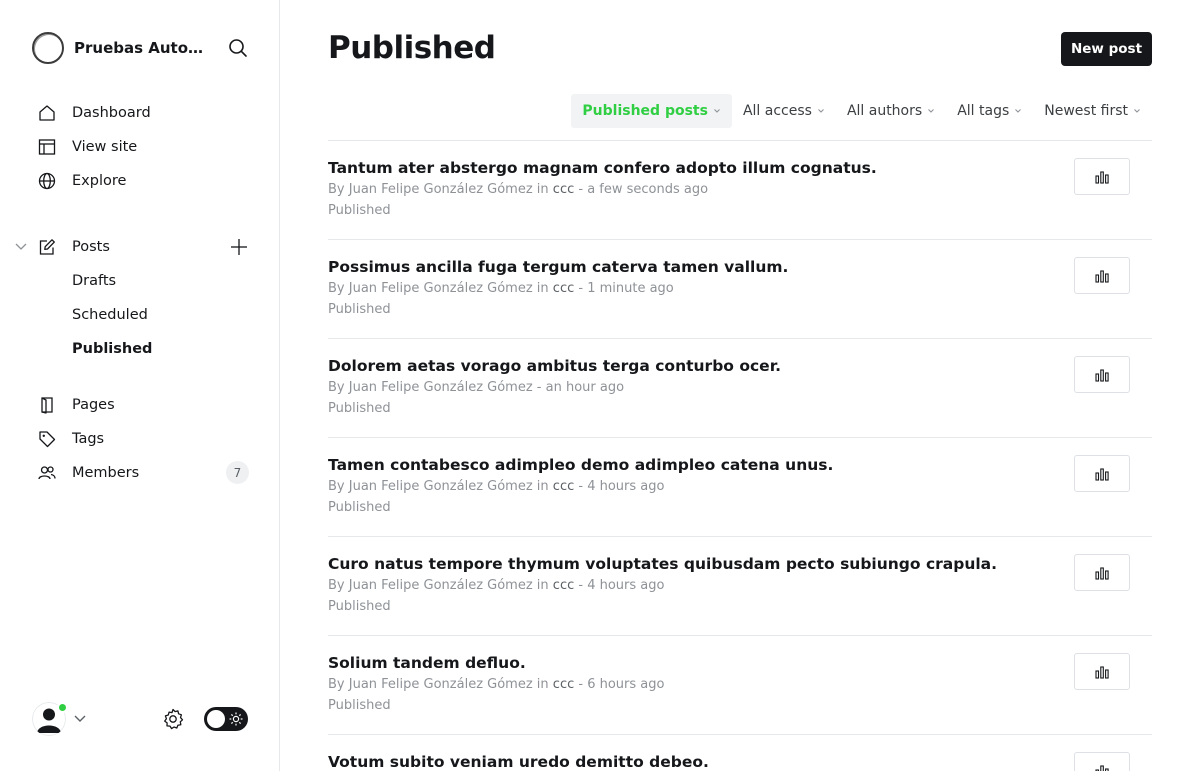 This screenshot has width=1200, height=771. I want to click on sidebar-item-pages: Pages, so click(142, 405).